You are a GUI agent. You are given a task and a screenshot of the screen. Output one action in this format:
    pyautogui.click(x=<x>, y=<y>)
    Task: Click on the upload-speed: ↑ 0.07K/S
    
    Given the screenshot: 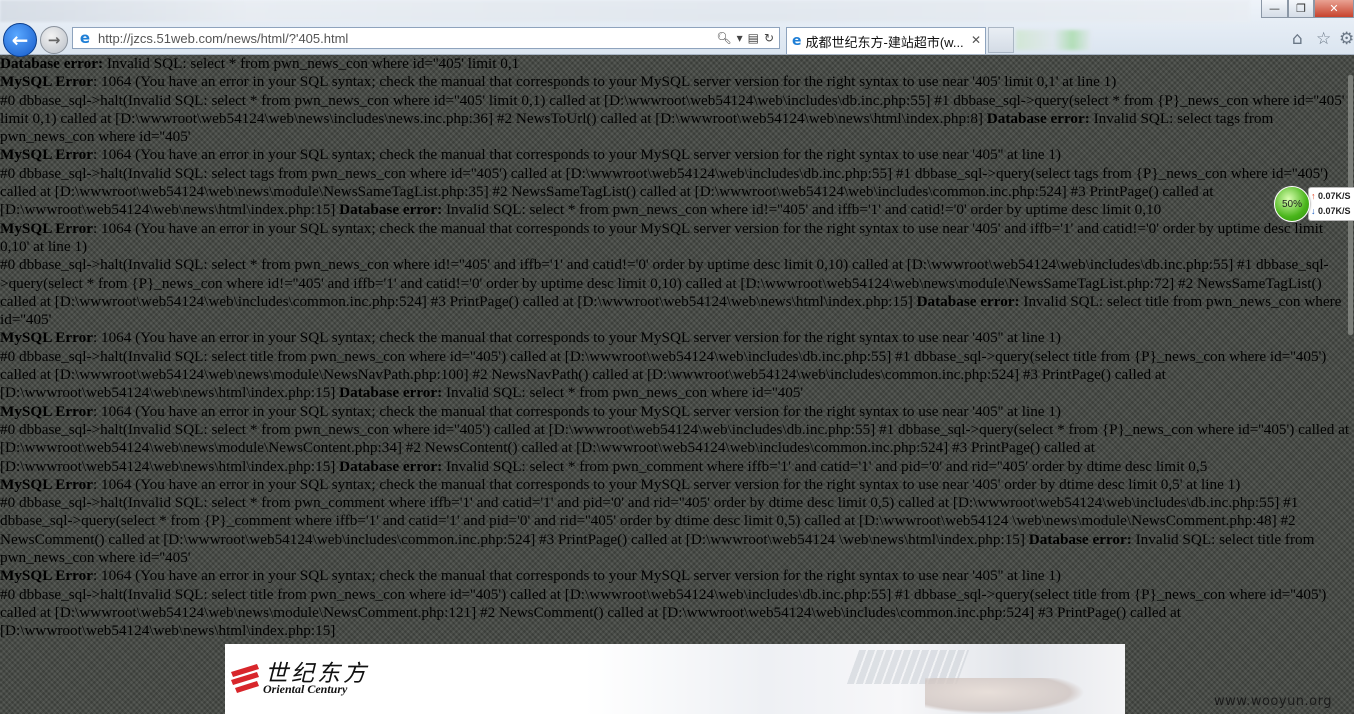 What is the action you would take?
    pyautogui.click(x=1331, y=196)
    